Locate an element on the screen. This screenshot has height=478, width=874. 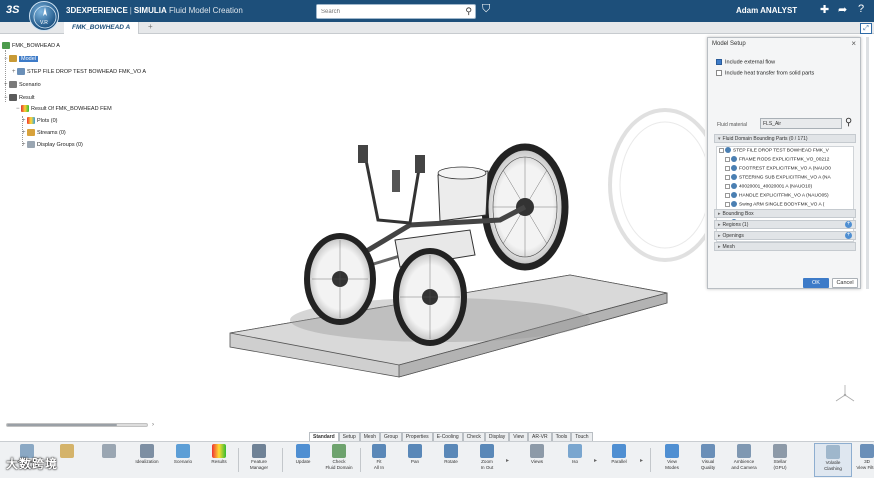
app-name: Fluid Model Creation is located at coordinates (206, 10).